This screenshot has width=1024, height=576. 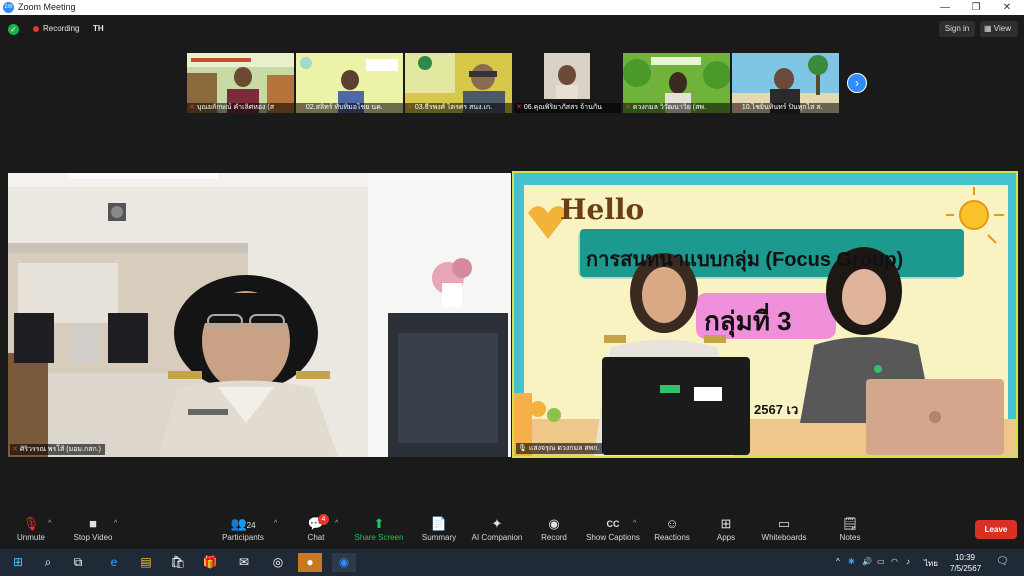 I want to click on reactions-label: Reactions, so click(x=672, y=537).